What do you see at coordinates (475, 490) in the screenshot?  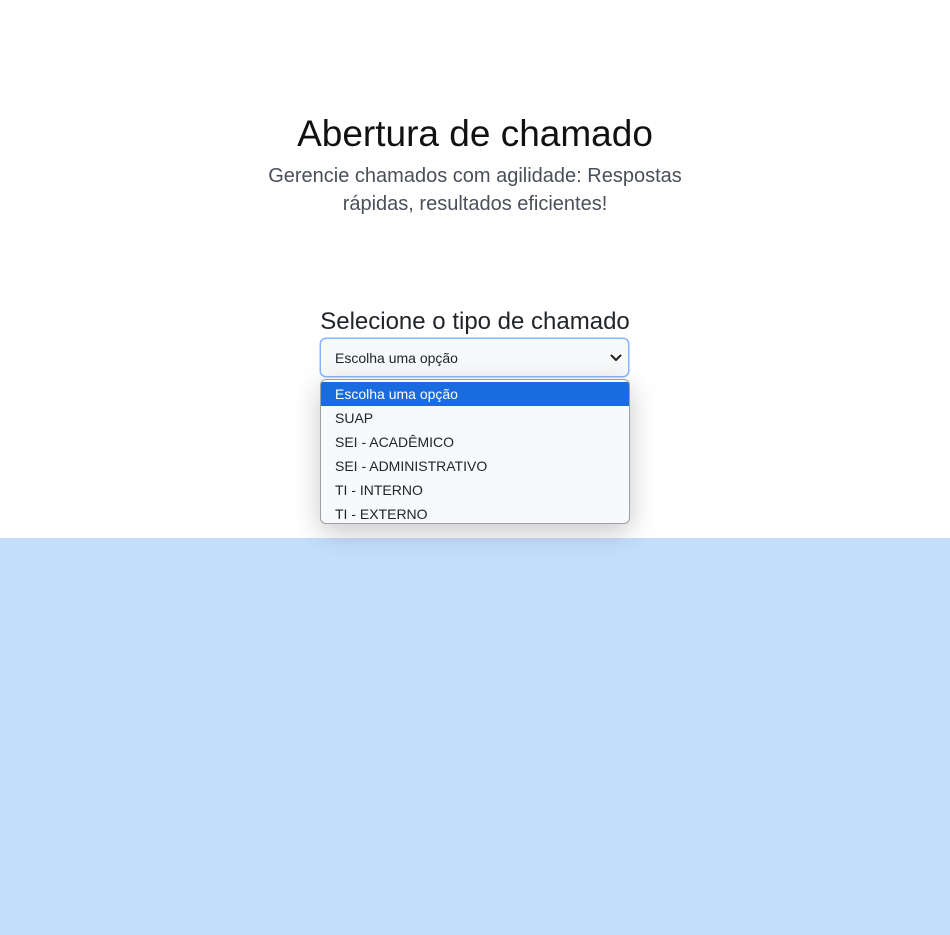 I see `option-ti-interno: TI - INTERNO` at bounding box center [475, 490].